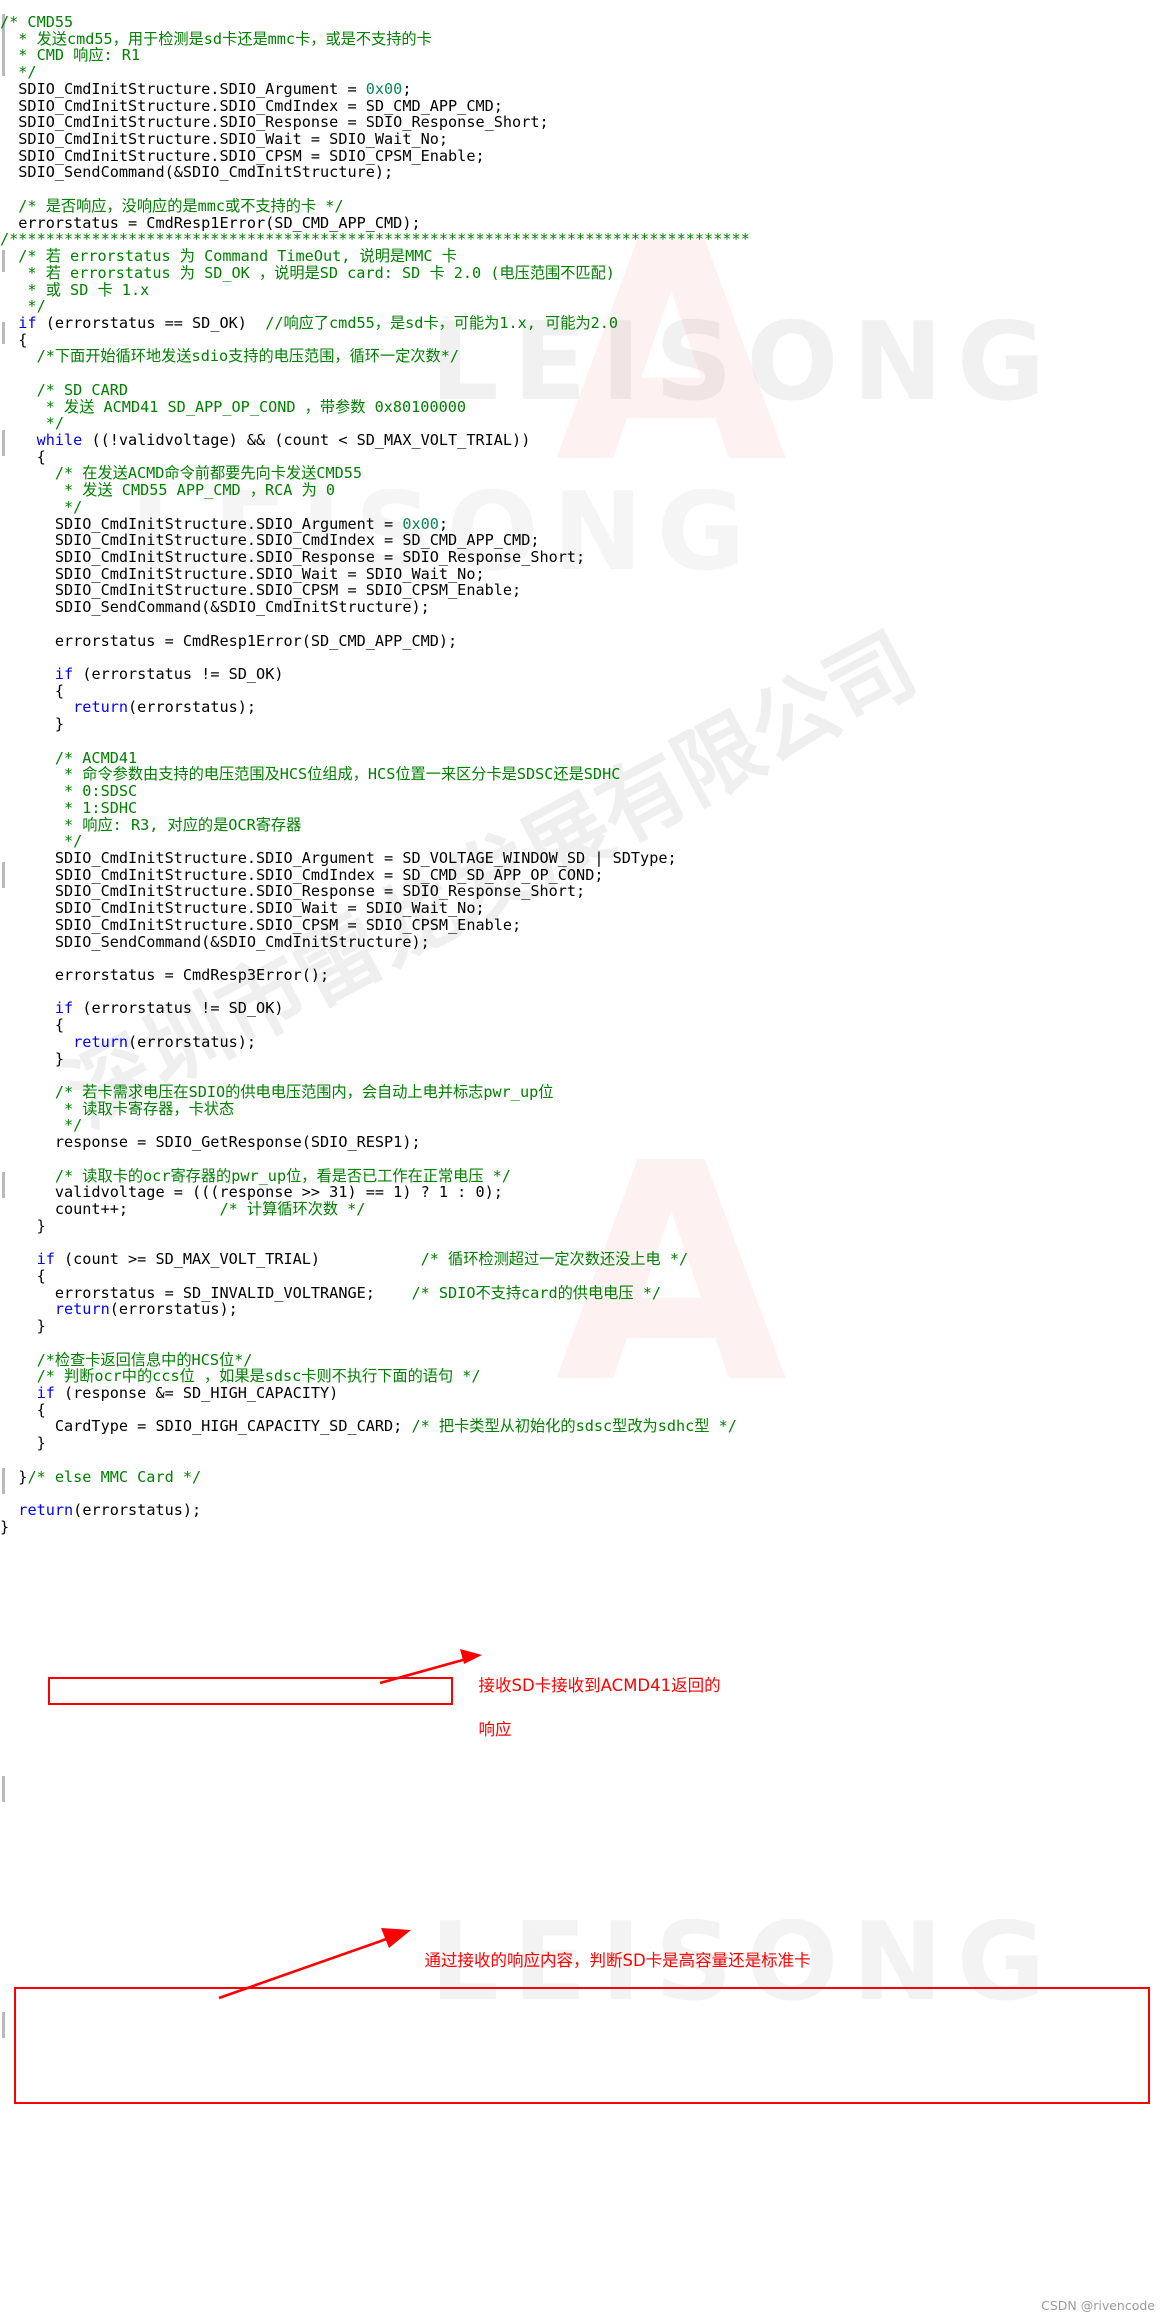  What do you see at coordinates (375, 390) in the screenshot?
I see `code-line: /* SD CARD` at bounding box center [375, 390].